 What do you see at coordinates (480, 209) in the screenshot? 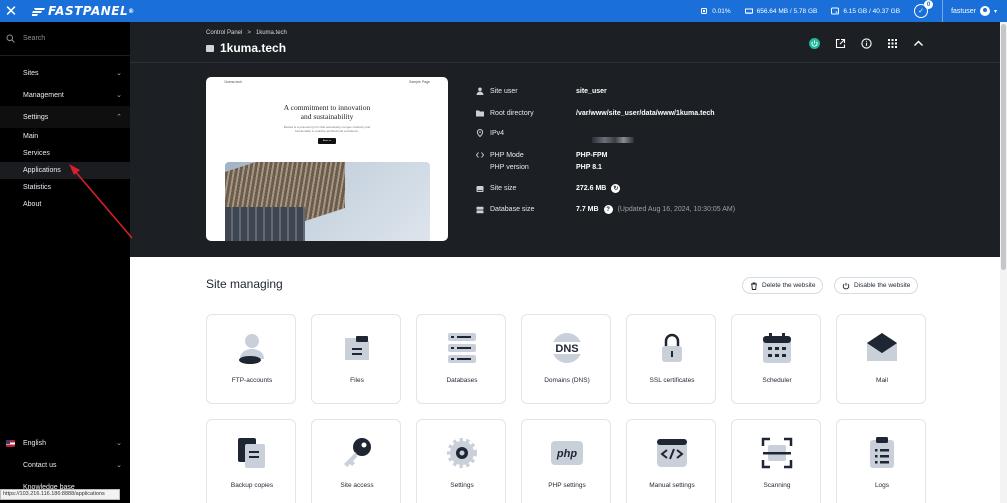
I see `database-icon` at bounding box center [480, 209].